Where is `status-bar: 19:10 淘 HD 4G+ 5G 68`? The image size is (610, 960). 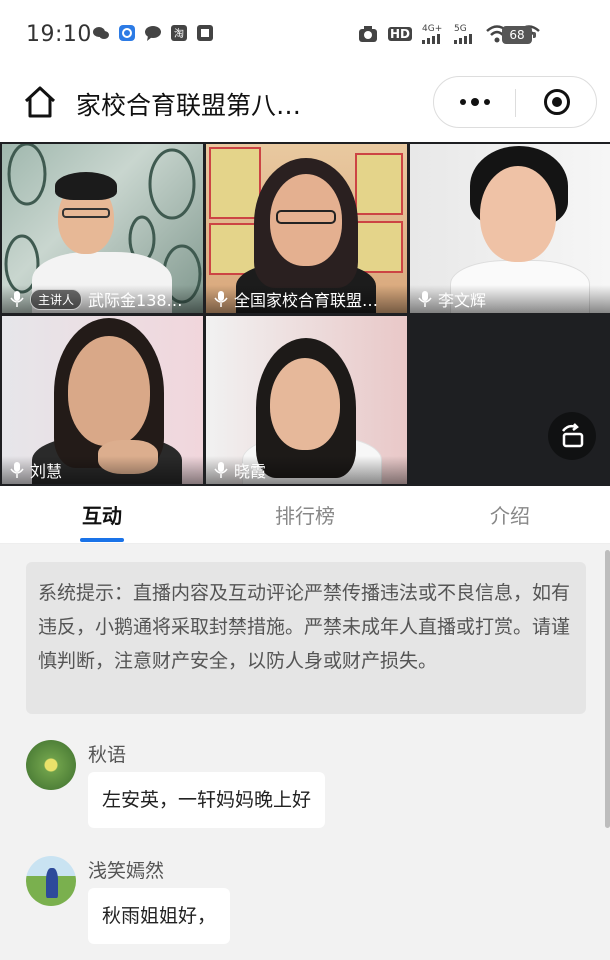 status-bar: 19:10 淘 HD 4G+ 5G 68 is located at coordinates (305, 35).